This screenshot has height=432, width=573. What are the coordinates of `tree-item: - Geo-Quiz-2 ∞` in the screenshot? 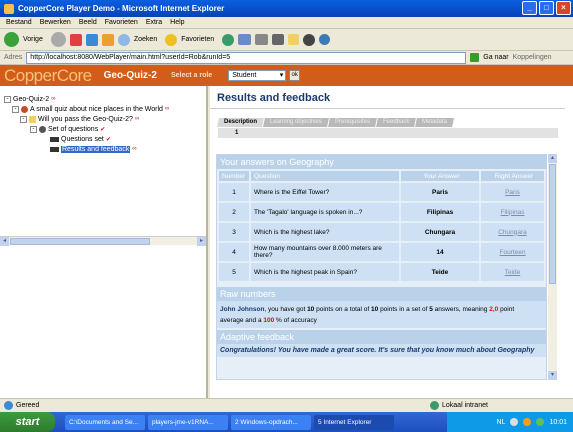 It's located at (104, 99).